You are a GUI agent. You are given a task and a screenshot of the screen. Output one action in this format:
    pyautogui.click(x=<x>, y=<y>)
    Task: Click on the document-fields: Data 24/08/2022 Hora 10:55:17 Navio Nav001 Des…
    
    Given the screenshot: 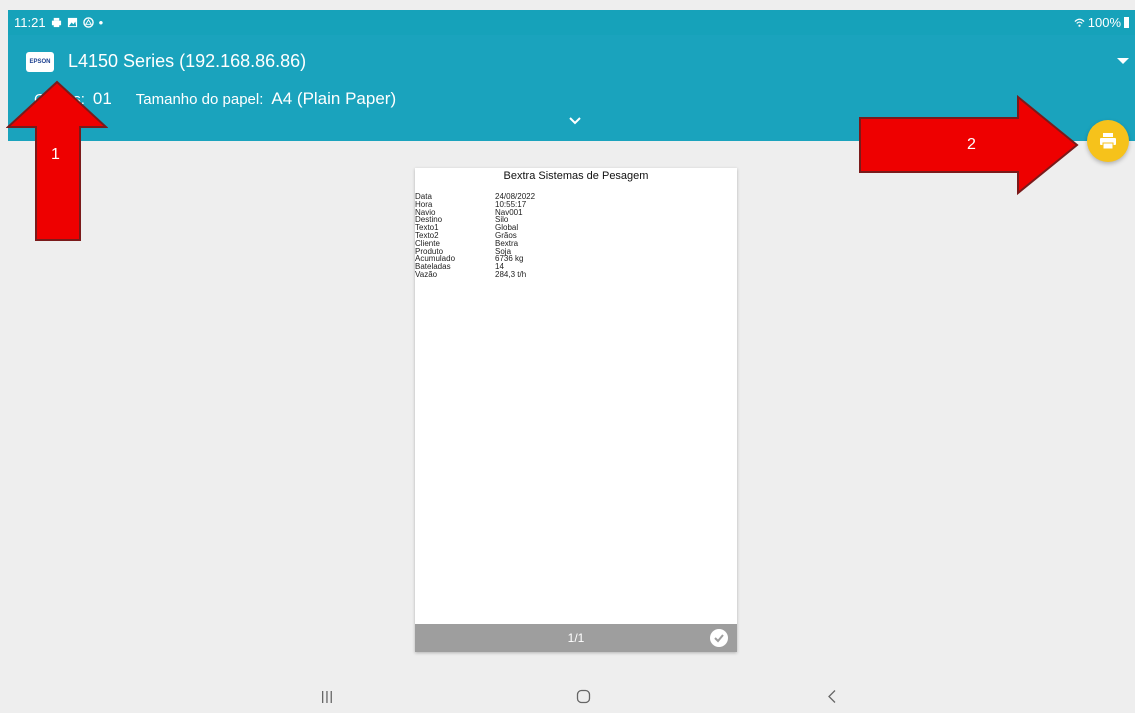 What is the action you would take?
    pyautogui.click(x=475, y=236)
    